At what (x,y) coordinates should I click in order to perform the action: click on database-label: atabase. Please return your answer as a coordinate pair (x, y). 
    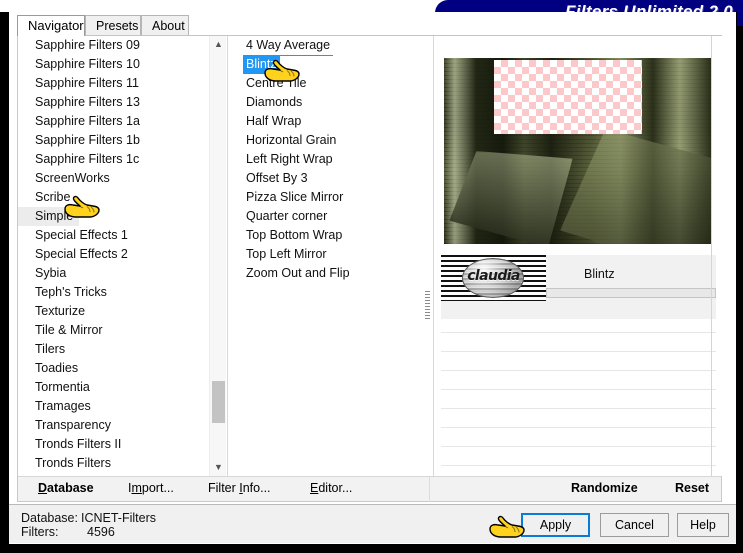
    Looking at the image, I should click on (70, 488).